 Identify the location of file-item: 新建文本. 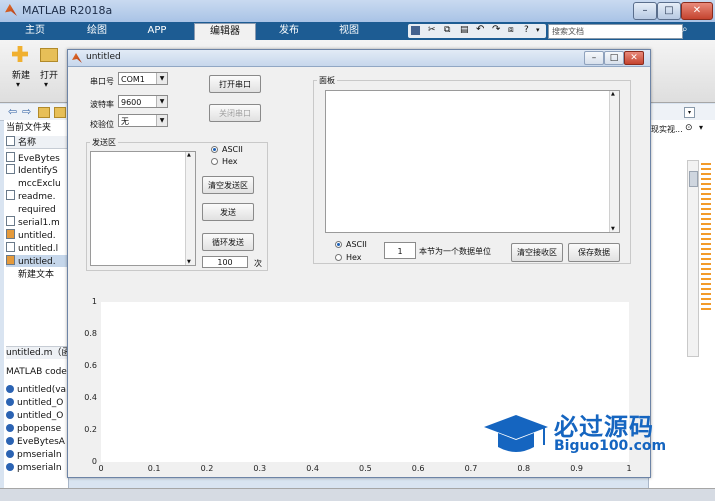
(37, 274).